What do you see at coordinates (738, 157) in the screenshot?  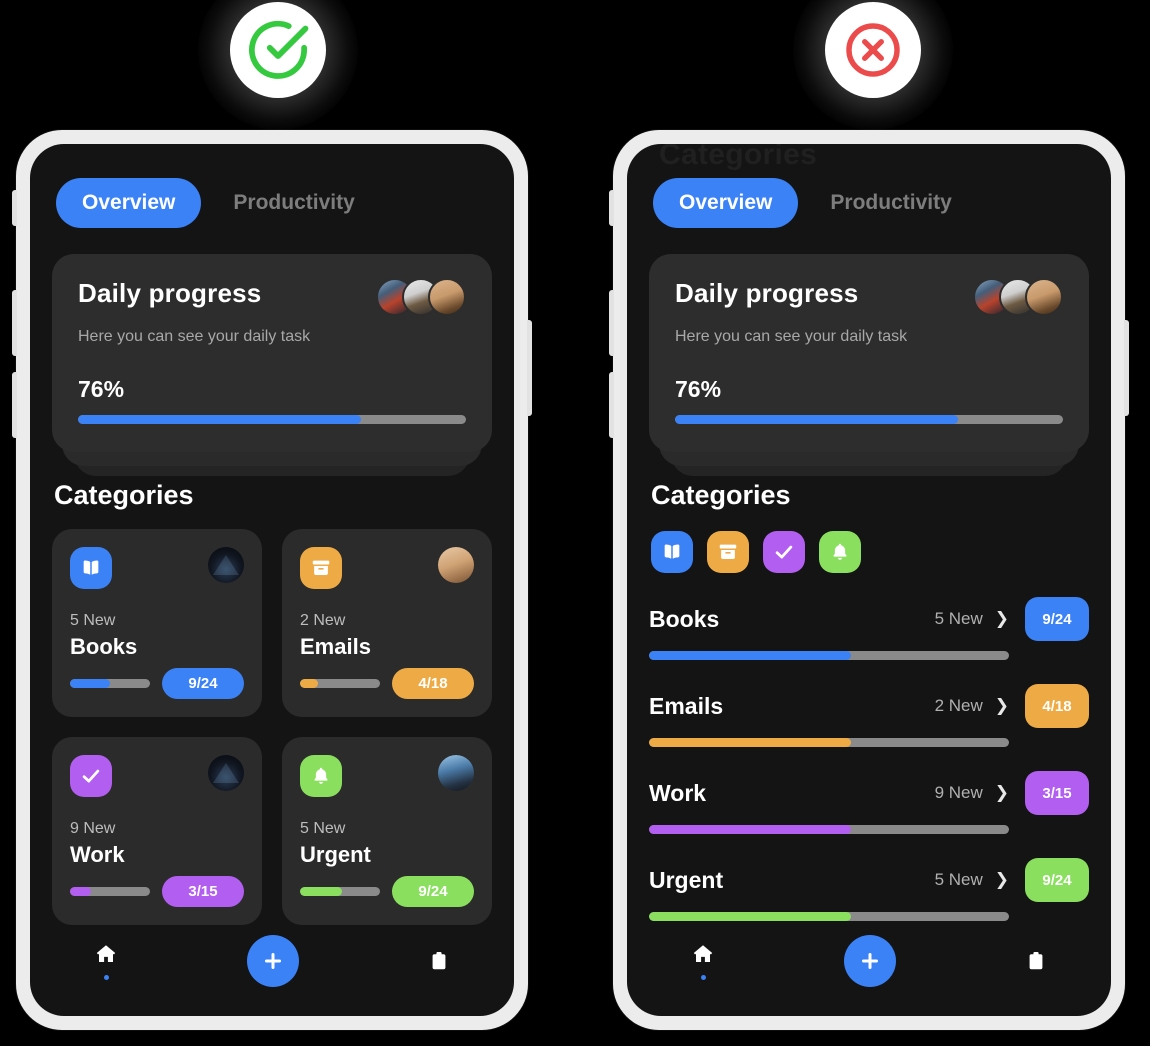 I see `cut-off-heading: Categories` at bounding box center [738, 157].